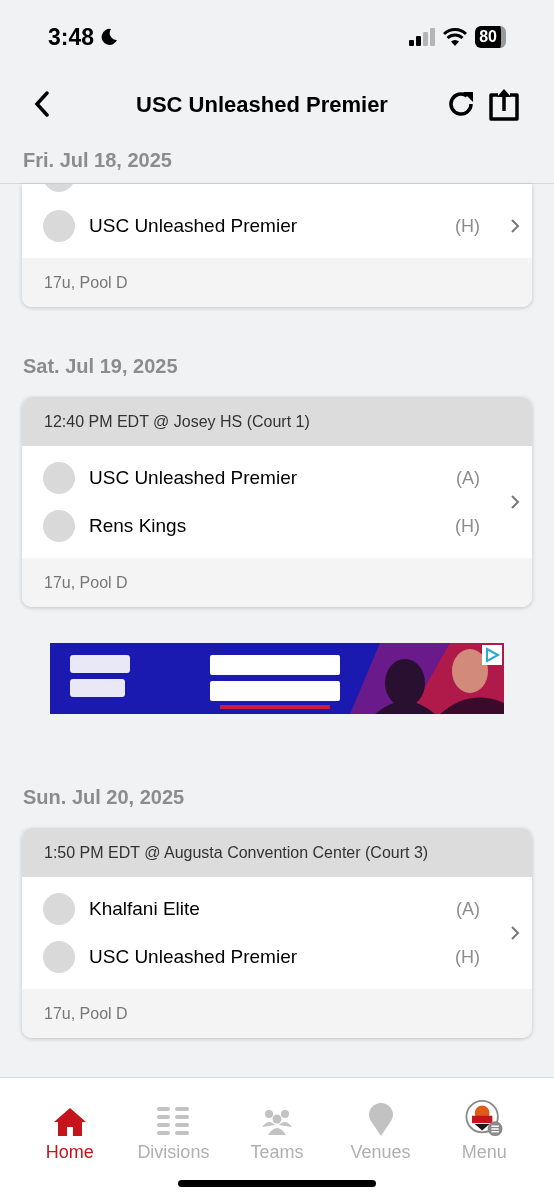 This screenshot has height=1200, width=554. I want to click on date-heading: Fri. Jul 18, 2025, so click(97, 160).